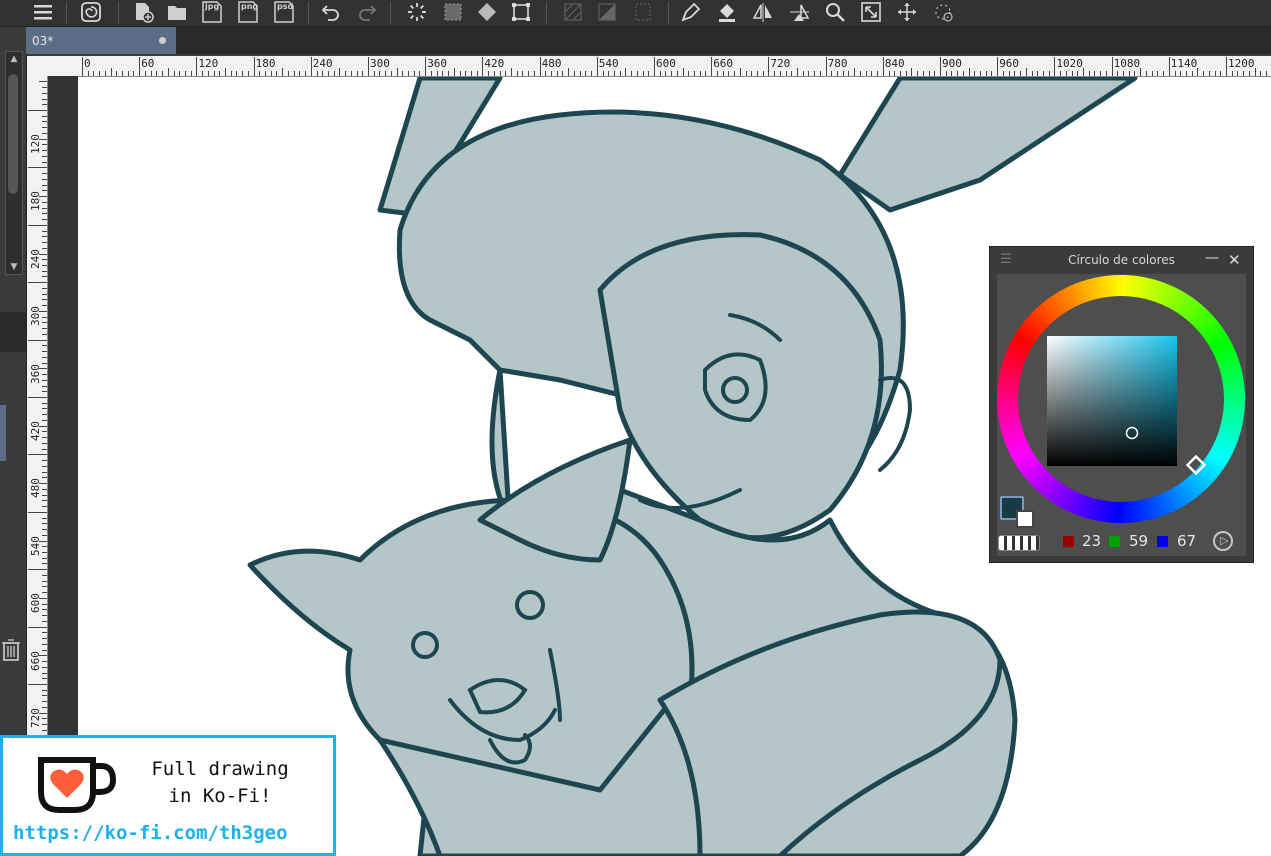  What do you see at coordinates (643, 12) in the screenshot?
I see `selection-button` at bounding box center [643, 12].